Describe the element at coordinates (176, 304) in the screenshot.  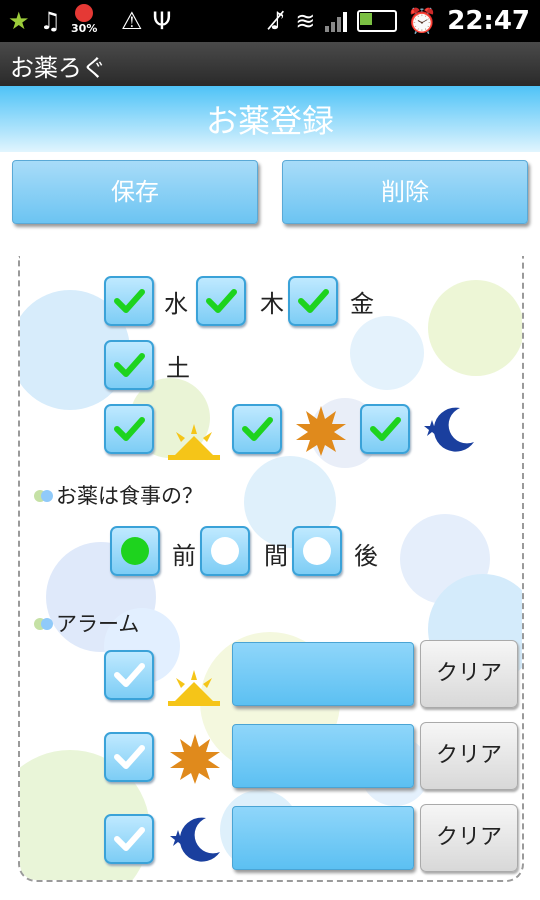
I see `day-wed-label: 水` at that location.